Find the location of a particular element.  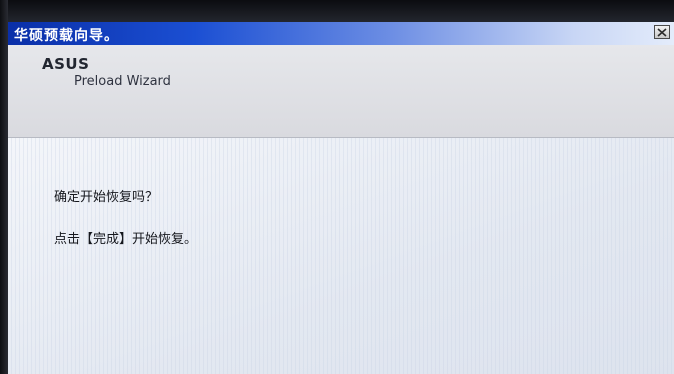

confirm-question: 确定开始恢复吗？ is located at coordinates (106, 197).